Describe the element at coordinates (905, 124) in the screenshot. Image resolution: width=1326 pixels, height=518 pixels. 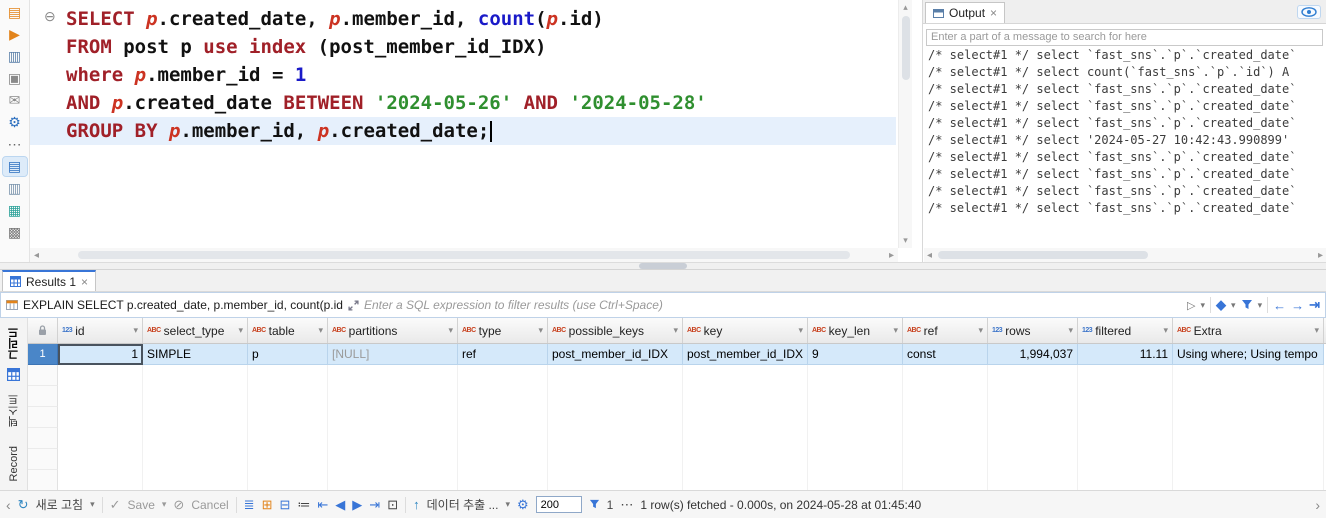
I see `editor-vertical-scrollbar: ▴ ▾` at that location.